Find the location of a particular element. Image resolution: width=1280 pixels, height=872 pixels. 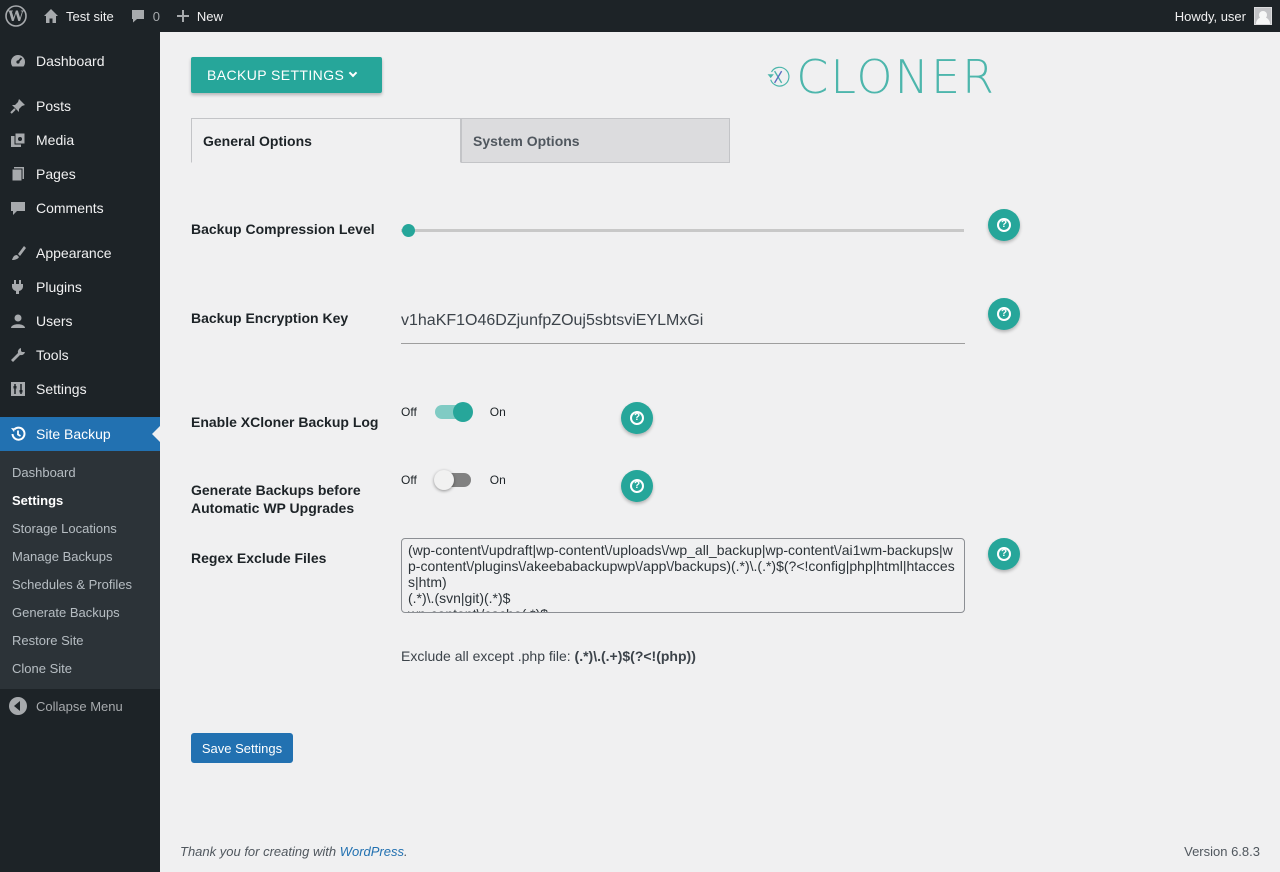

wrench-icon is located at coordinates (18, 355).